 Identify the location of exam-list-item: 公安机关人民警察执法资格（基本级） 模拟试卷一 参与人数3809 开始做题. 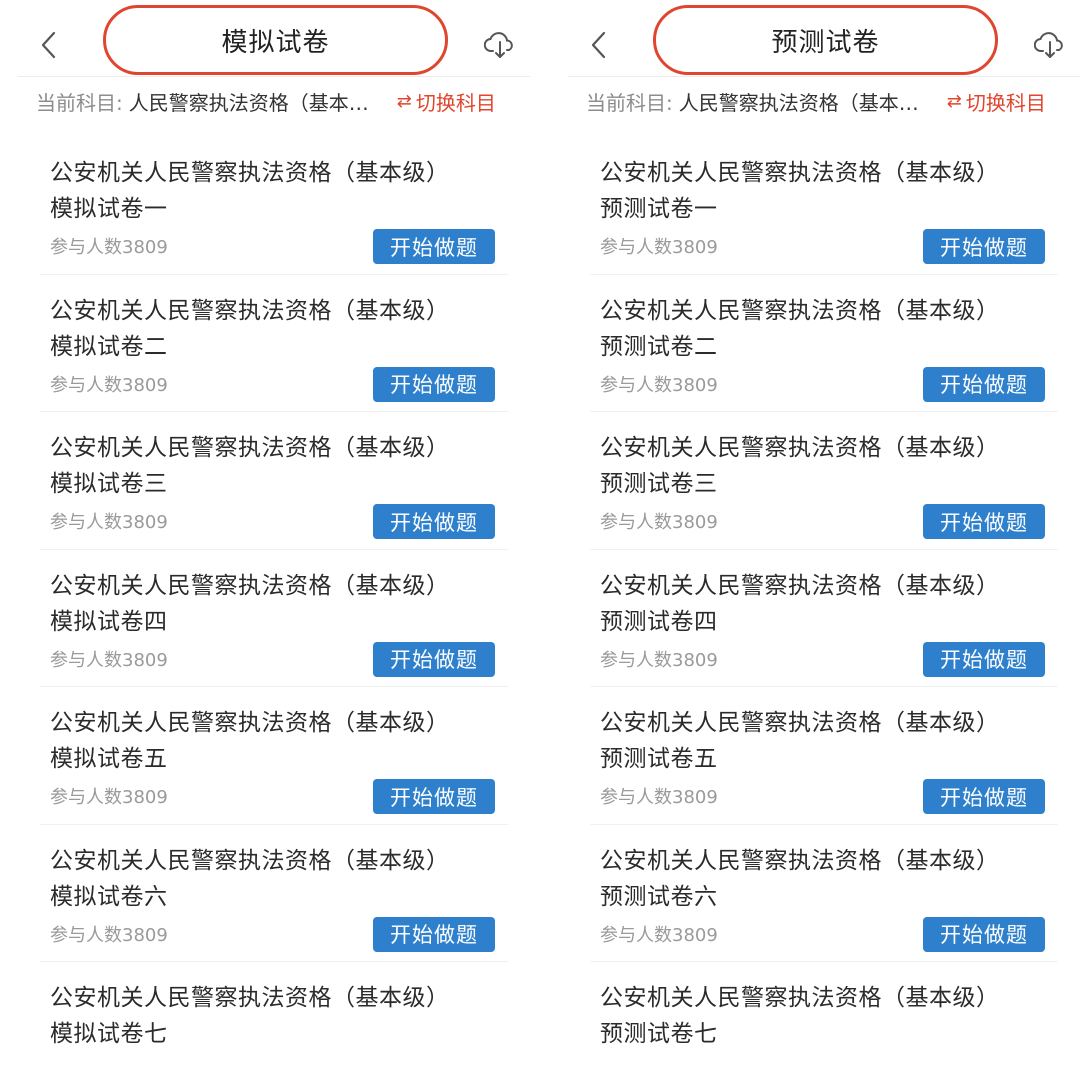
(265, 206).